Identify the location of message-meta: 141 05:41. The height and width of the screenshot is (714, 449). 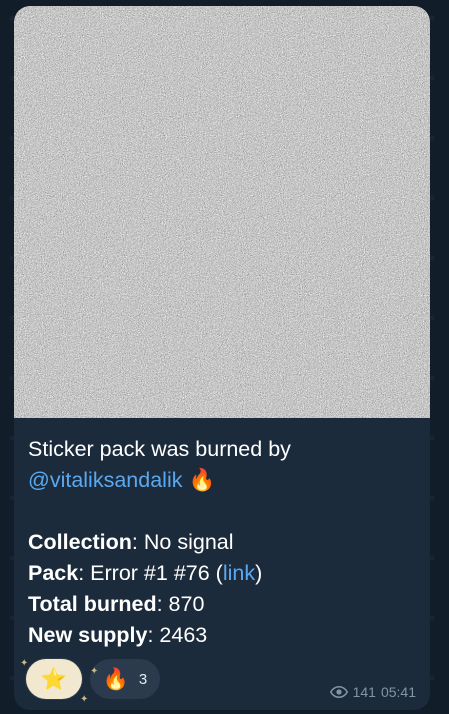
(372, 692).